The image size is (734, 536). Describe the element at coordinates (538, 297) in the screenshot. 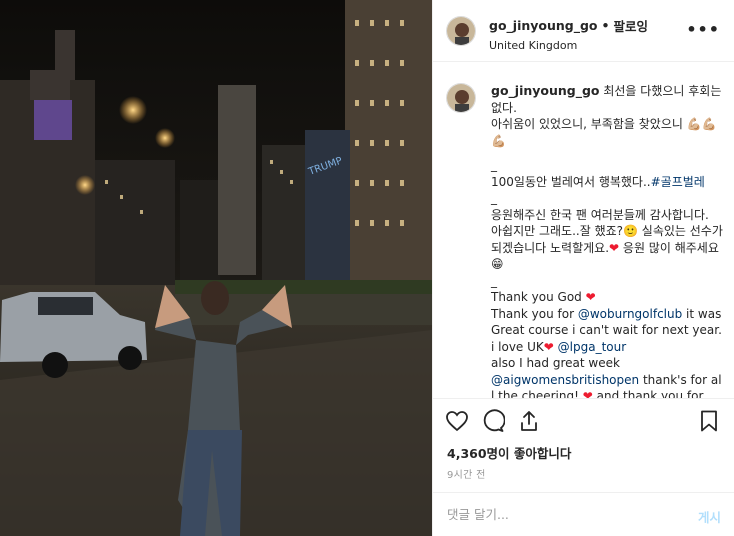

I see `caption-text: Thank you God` at that location.